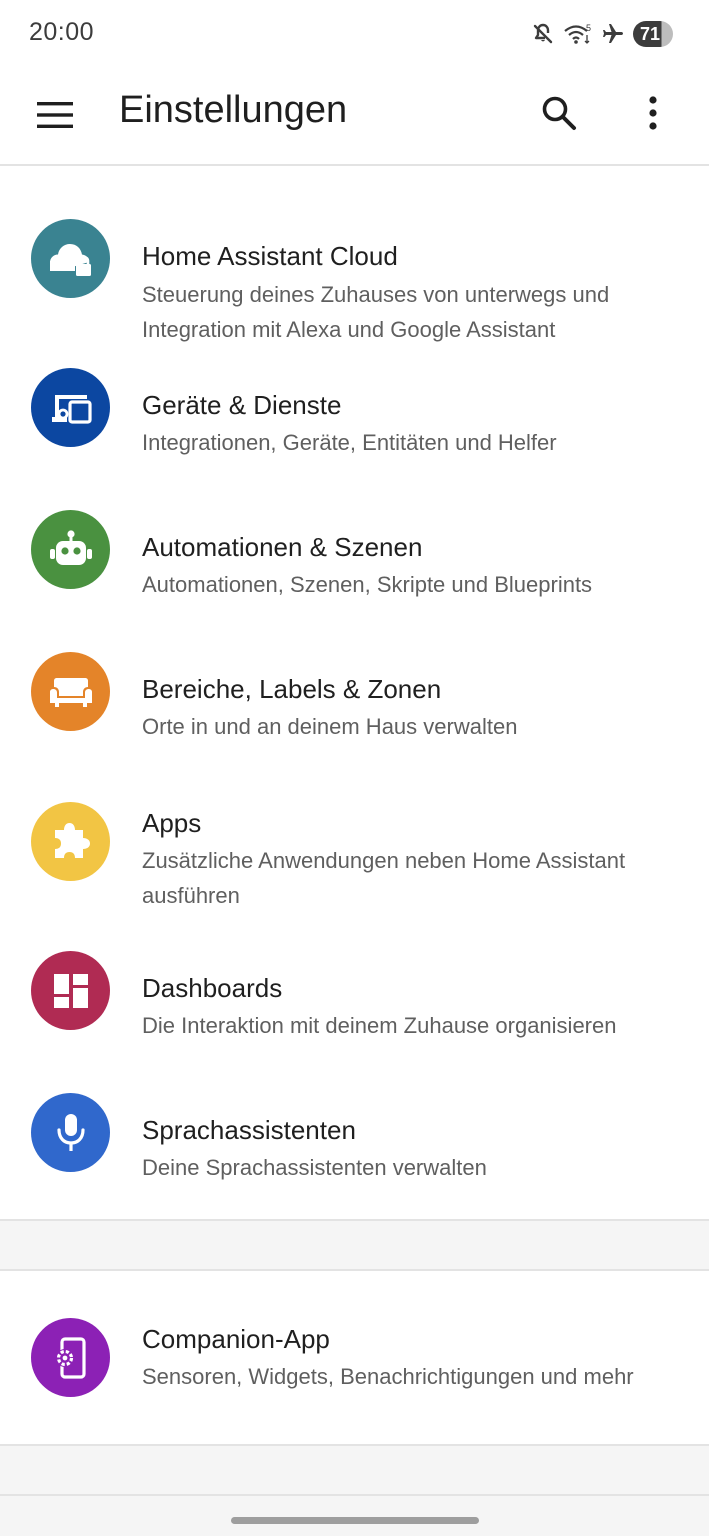 The height and width of the screenshot is (1536, 709). I want to click on item-title: Sprachassistenten, so click(249, 1130).